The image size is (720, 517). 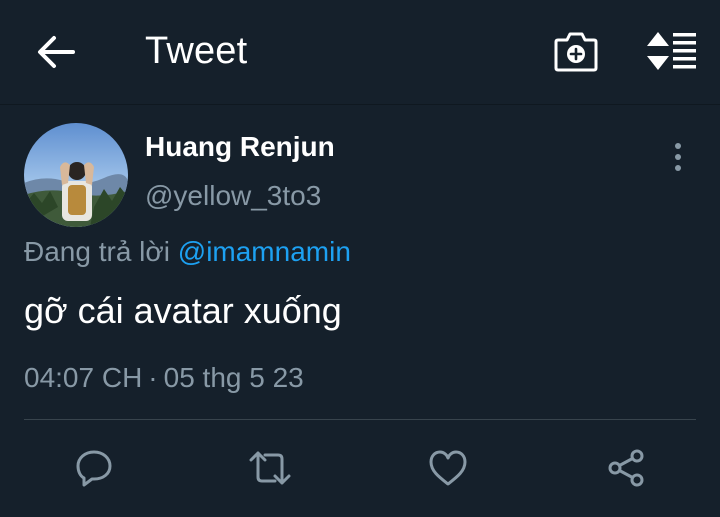 I want to click on tweet-date: 05 thg 5 23, so click(x=233, y=377).